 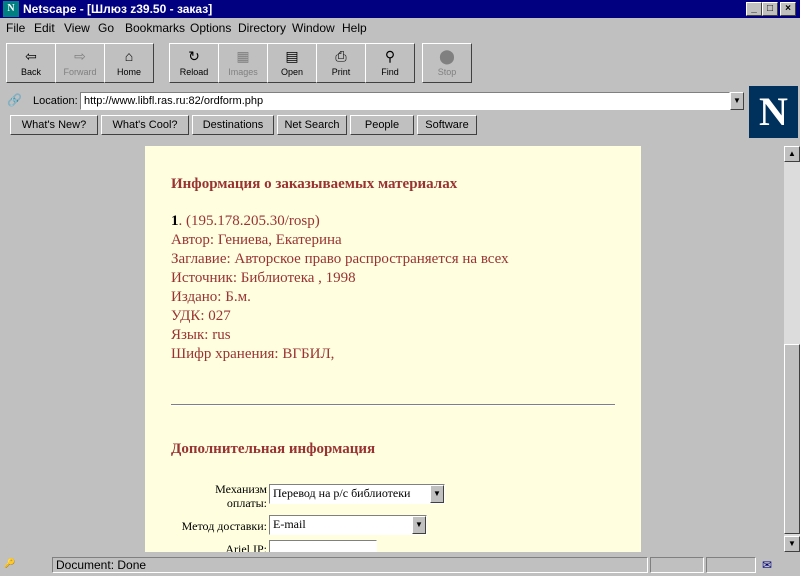 I want to click on whats-cool-button: What's Cool?, so click(x=145, y=125).